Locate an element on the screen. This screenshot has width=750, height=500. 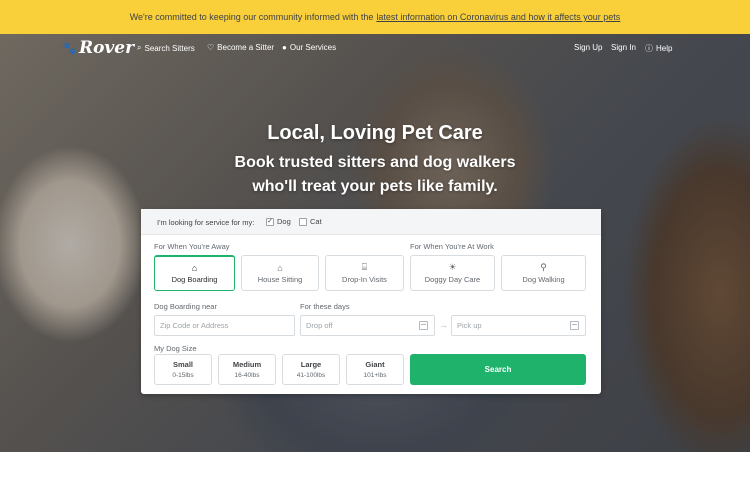
cat-checkbox-box is located at coordinates (303, 221).